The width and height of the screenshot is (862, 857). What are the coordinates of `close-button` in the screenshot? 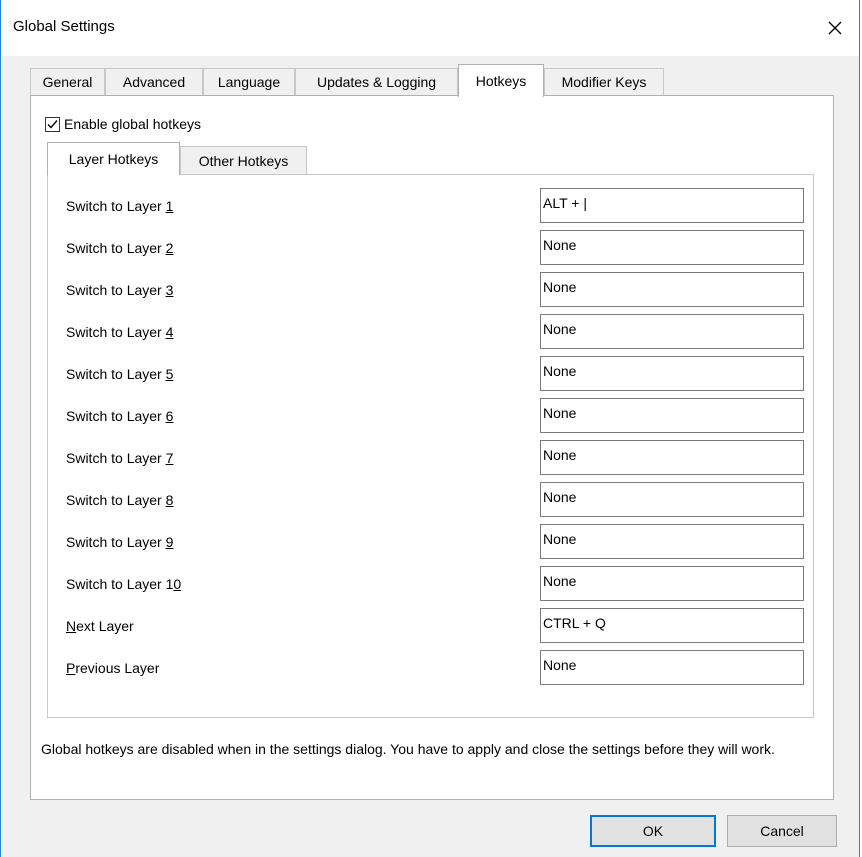 It's located at (835, 28).